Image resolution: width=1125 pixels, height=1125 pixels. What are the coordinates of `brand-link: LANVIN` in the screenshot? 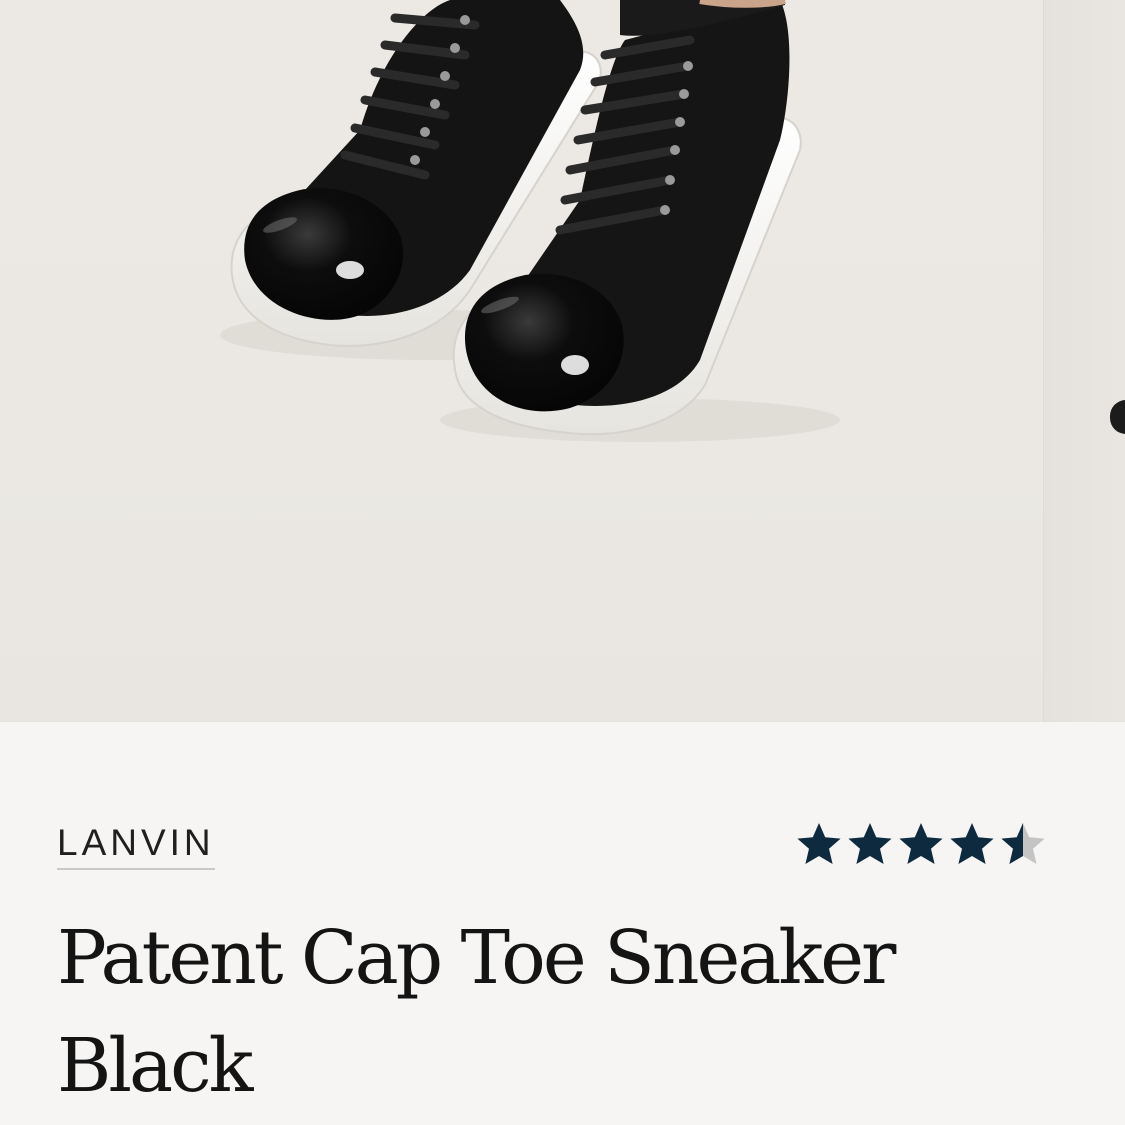 It's located at (136, 846).